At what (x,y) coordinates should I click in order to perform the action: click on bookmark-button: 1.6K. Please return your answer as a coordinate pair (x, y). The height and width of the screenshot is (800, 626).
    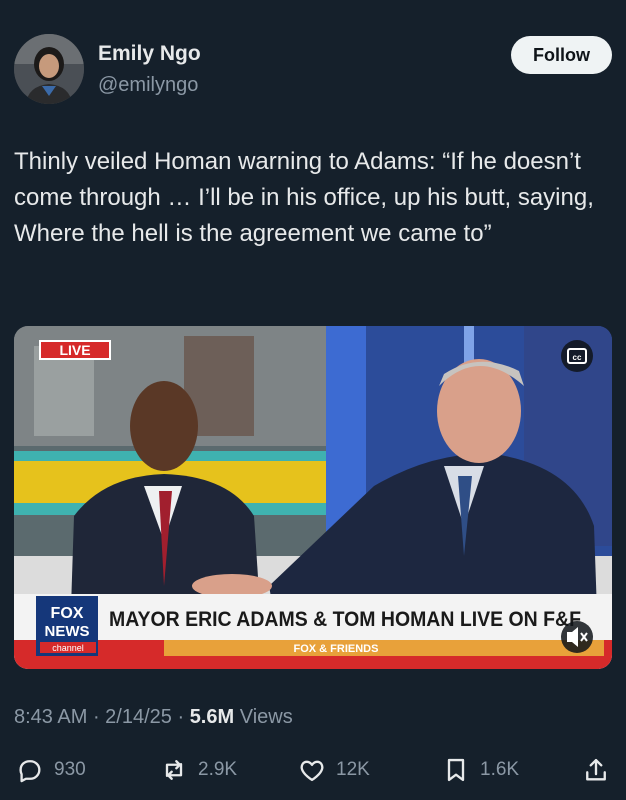
    Looking at the image, I should click on (480, 770).